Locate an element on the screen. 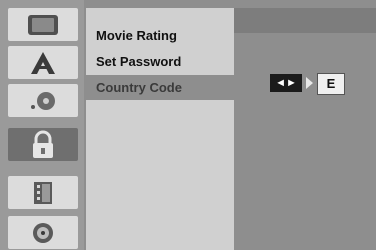  country-code-value: E is located at coordinates (331, 84).